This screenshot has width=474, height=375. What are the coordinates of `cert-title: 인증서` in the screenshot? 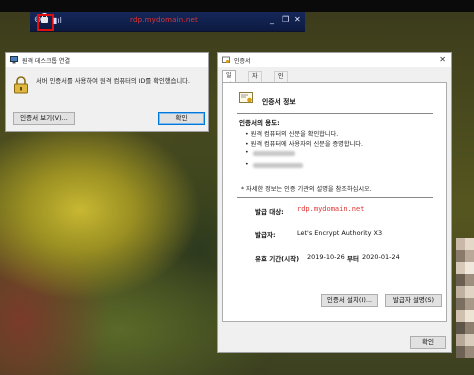 It's located at (242, 61).